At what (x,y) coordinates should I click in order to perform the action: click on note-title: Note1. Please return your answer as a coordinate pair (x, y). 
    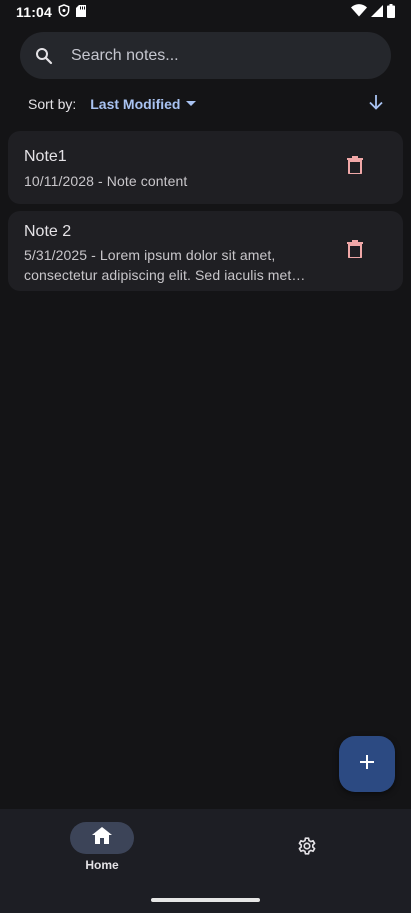
    Looking at the image, I should click on (45, 156).